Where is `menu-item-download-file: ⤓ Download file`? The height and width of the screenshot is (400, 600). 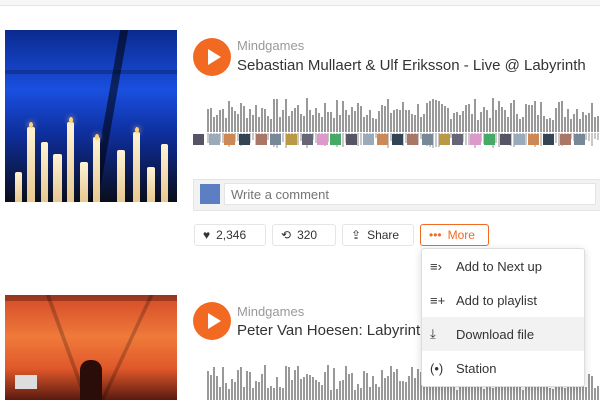
menu-item-download-file: ⤓ Download file is located at coordinates (503, 334).